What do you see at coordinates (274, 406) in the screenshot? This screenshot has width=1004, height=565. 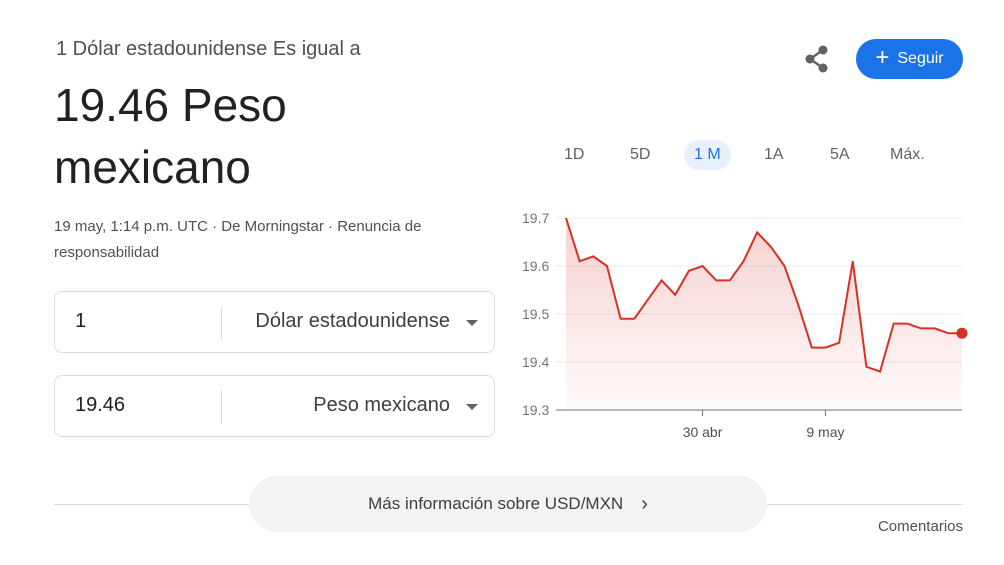 I see `converter-to: 19.46 Peso mexicano` at bounding box center [274, 406].